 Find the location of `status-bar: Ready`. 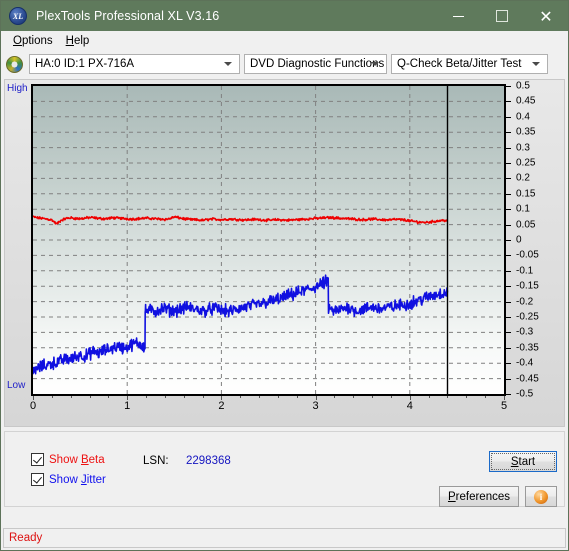

status-bar: Ready is located at coordinates (284, 538).